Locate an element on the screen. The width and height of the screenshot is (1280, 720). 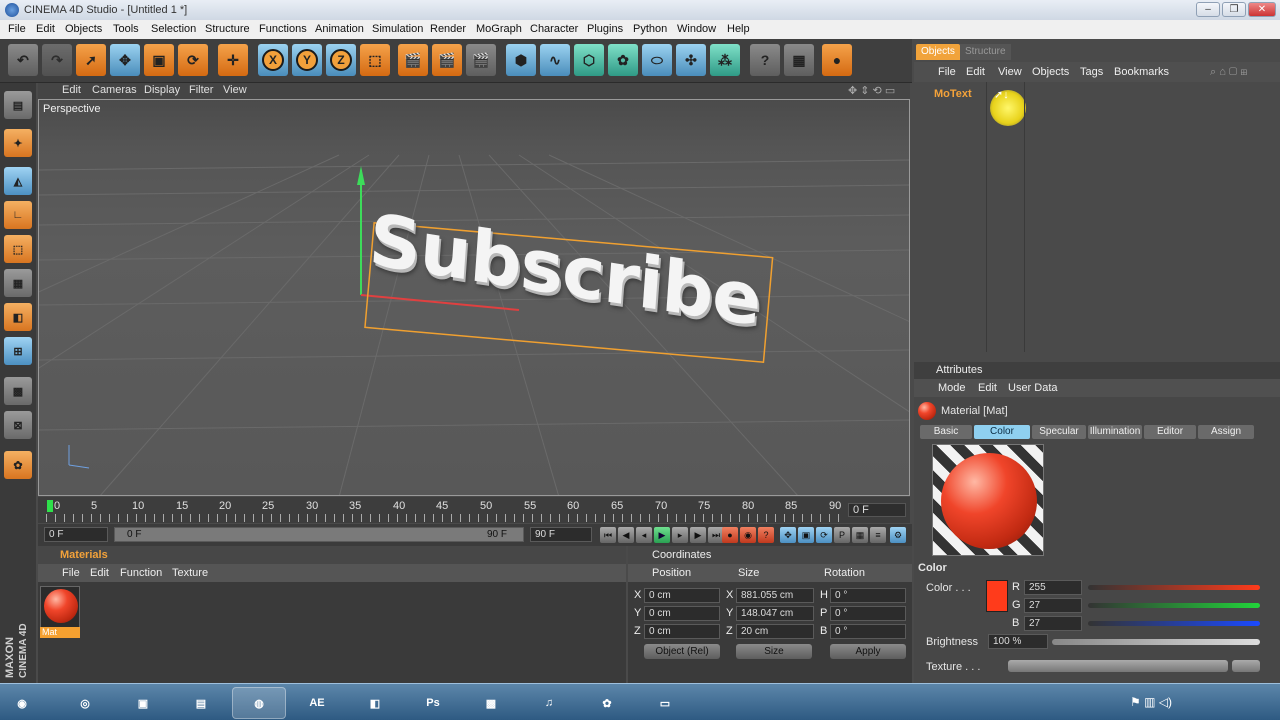
b-slider is located at coordinates (1174, 623).